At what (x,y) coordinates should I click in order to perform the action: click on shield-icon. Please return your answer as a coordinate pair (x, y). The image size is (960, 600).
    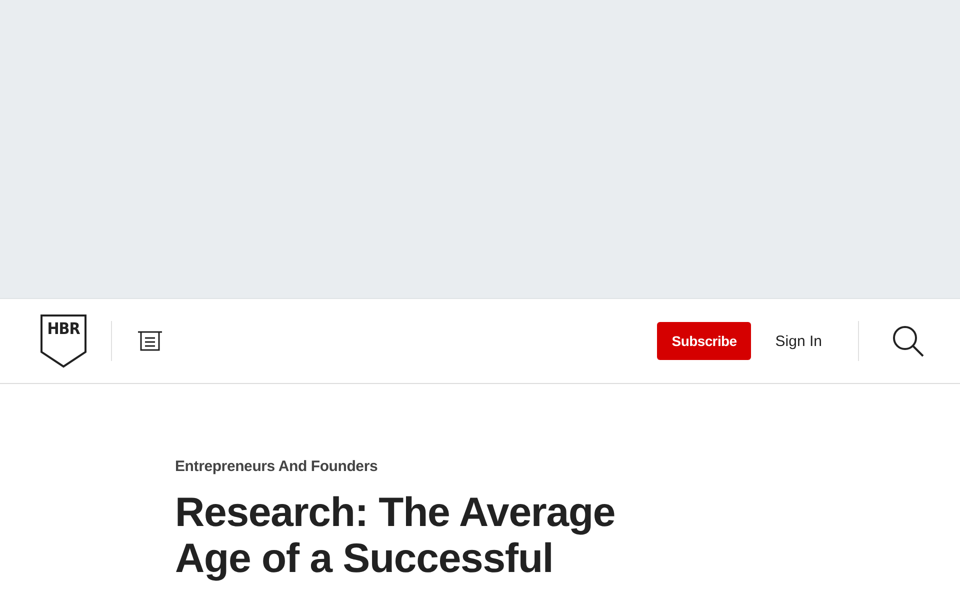
    Looking at the image, I should click on (63, 341).